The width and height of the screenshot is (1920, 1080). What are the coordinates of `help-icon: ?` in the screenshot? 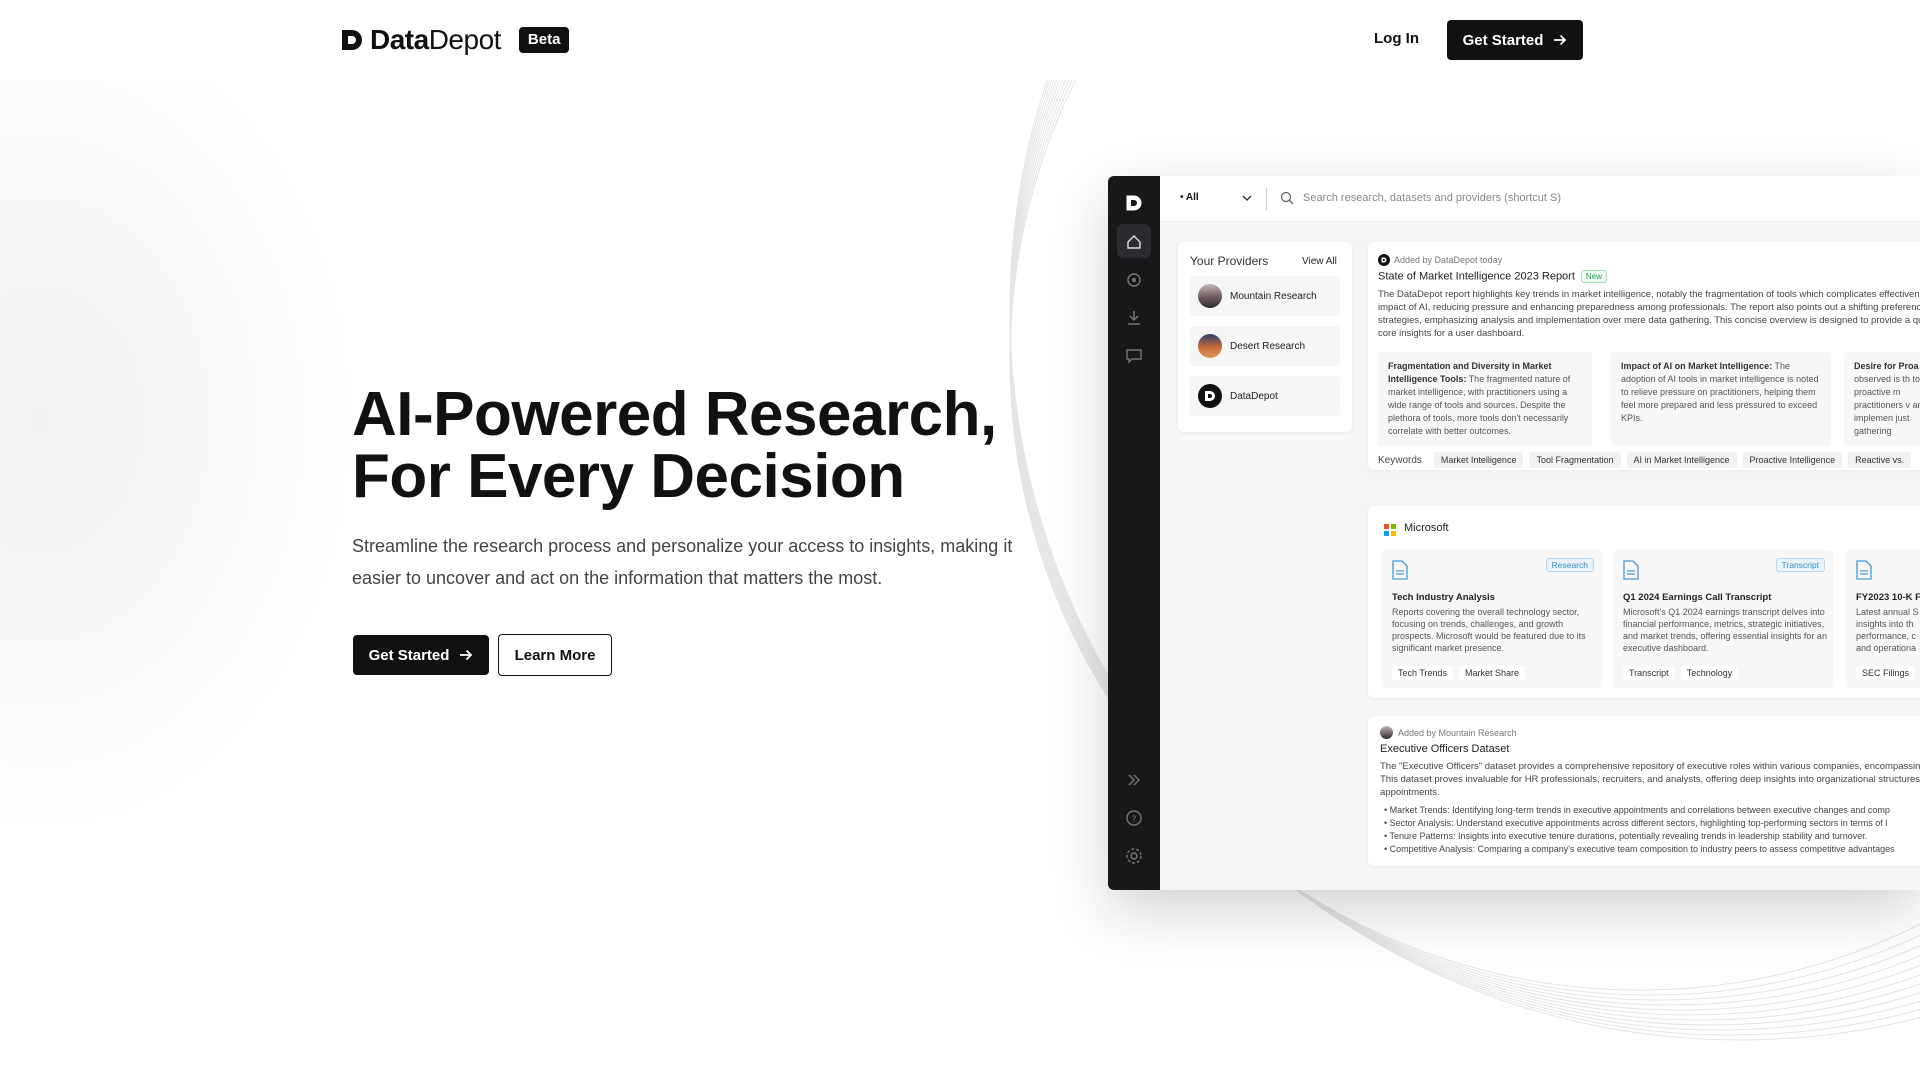 It's located at (1134, 818).